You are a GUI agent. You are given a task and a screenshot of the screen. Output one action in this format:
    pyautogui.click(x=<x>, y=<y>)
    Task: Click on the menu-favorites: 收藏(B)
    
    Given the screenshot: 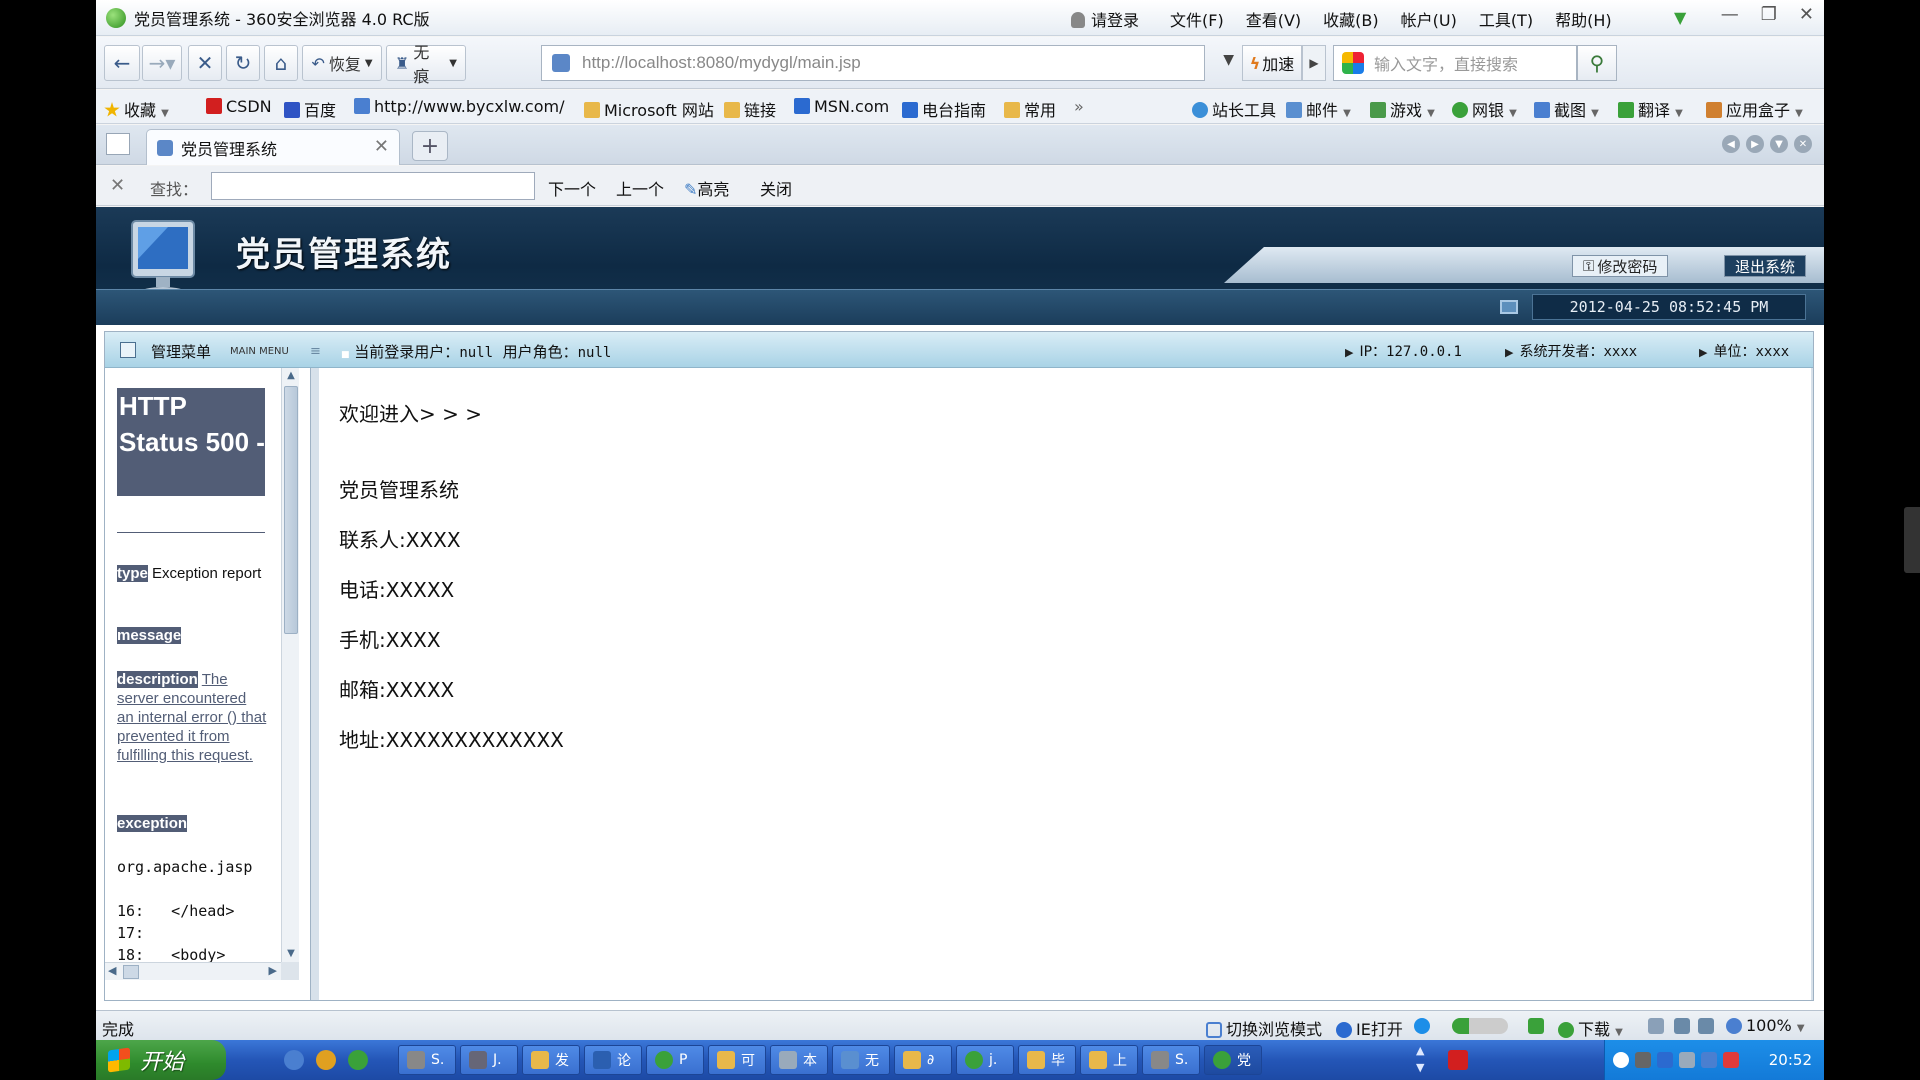 What is the action you would take?
    pyautogui.click(x=1350, y=19)
    